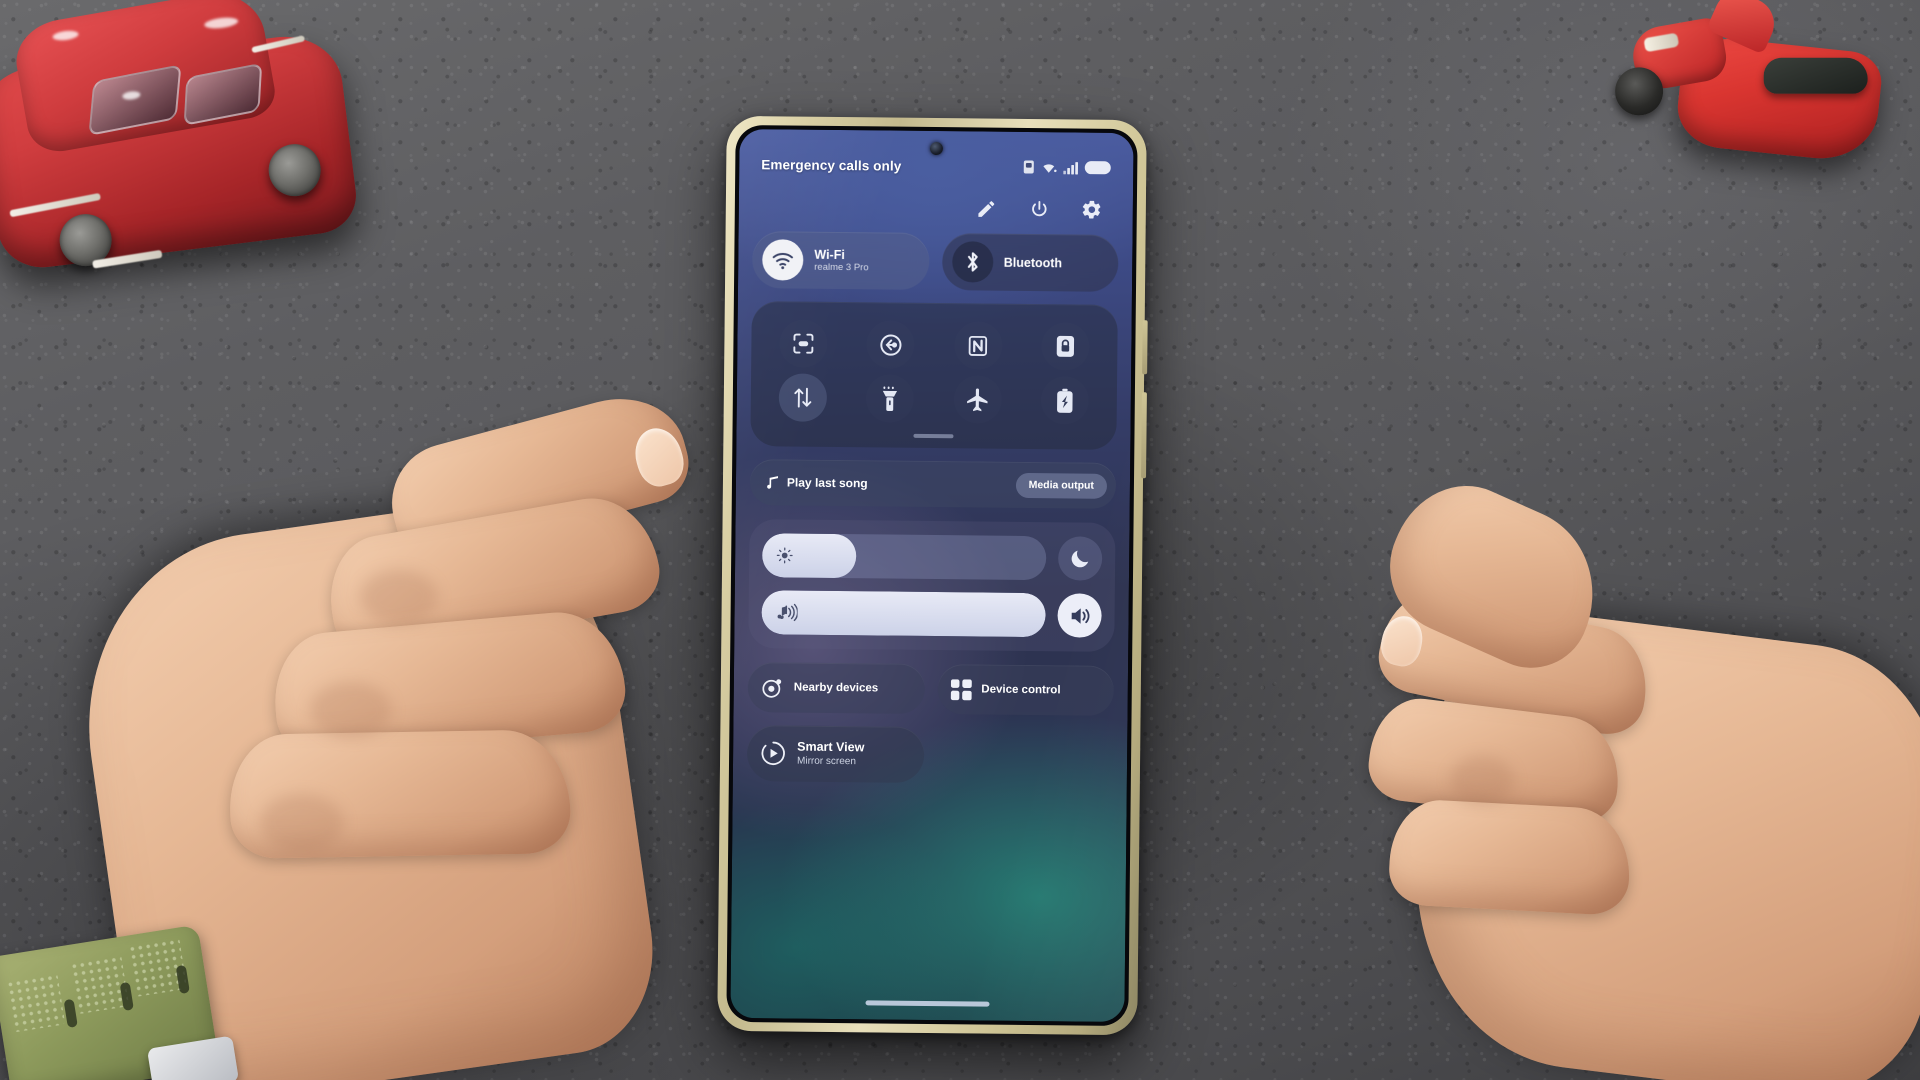 The image size is (1920, 1080). I want to click on flashlight-toggle, so click(890, 398).